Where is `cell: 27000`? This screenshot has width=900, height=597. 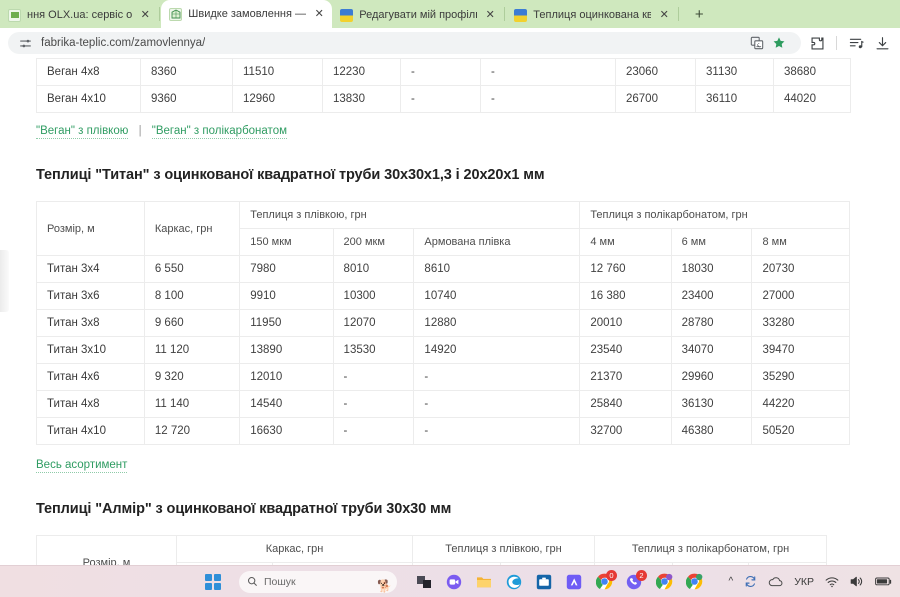 cell: 27000 is located at coordinates (800, 296).